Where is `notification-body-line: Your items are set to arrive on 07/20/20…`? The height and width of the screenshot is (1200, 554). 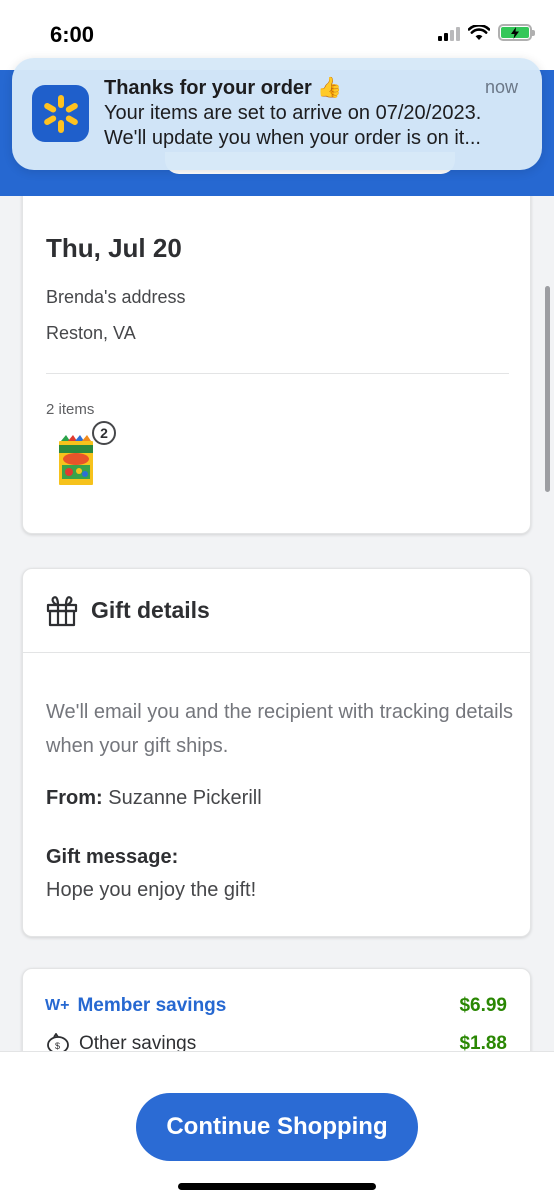
notification-body-line: Your items are set to arrive on 07/20/20… is located at coordinates (293, 113).